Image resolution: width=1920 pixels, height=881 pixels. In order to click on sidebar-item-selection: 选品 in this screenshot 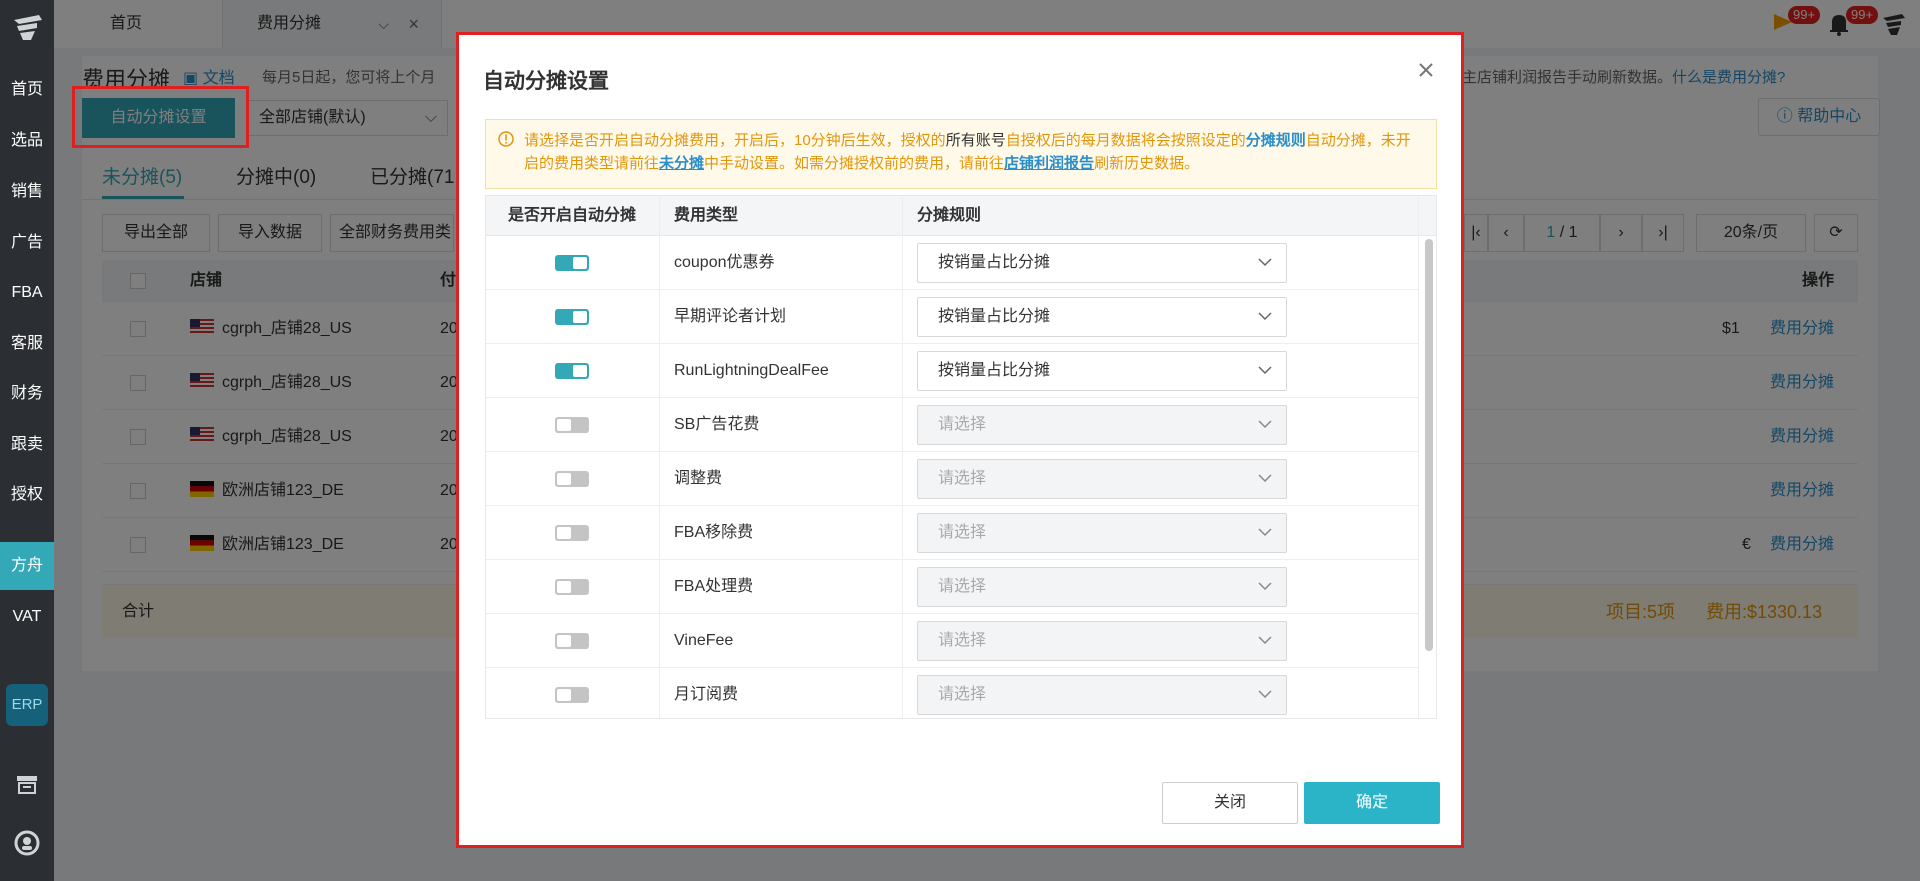, I will do `click(27, 141)`.